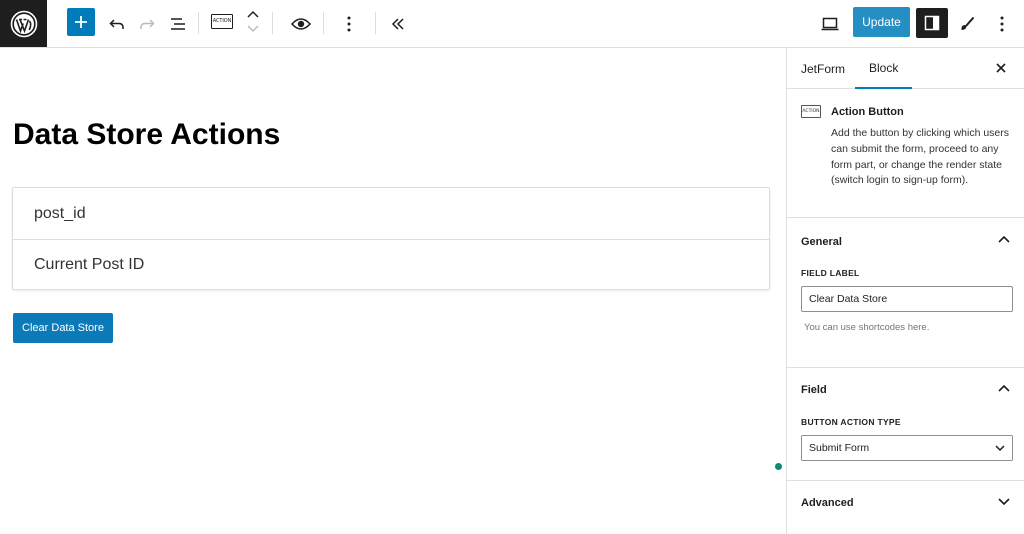  I want to click on close-icon, so click(1001, 68).